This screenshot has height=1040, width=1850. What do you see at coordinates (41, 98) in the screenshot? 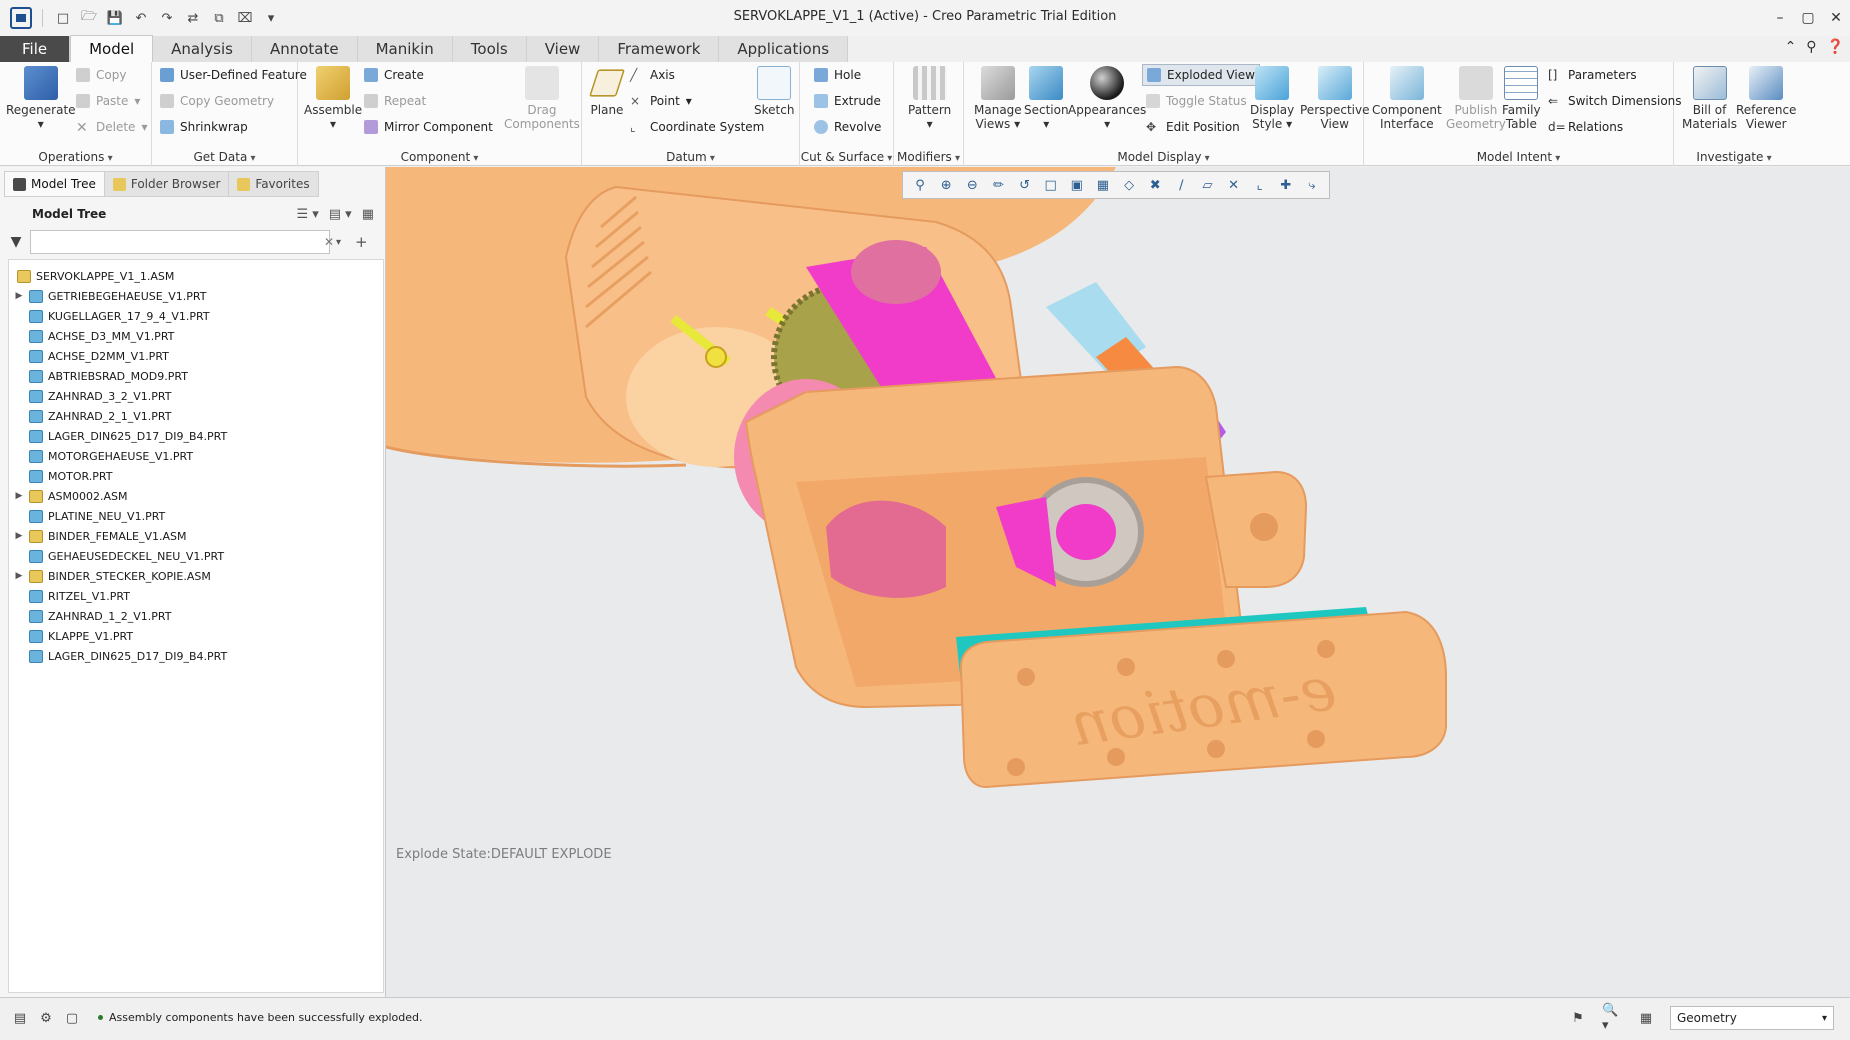
I see `regenerate-button: Regenerate ▾` at bounding box center [41, 98].